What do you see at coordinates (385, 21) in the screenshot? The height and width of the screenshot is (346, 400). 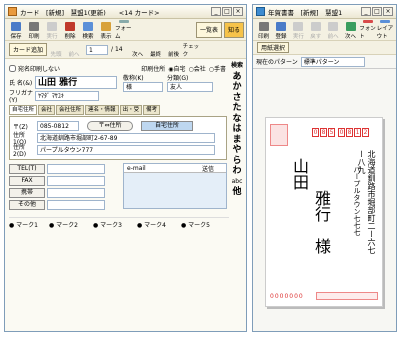 I see `layout-icon` at bounding box center [385, 21].